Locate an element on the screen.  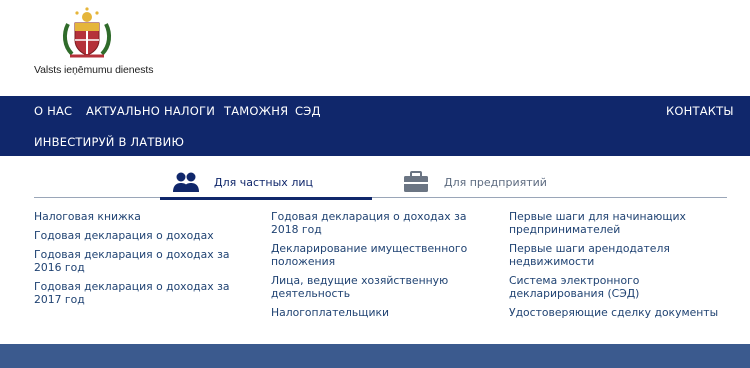
nav-item-invest: ИНВЕСТИРУЙ В ЛАТВИЮ is located at coordinates (109, 142).